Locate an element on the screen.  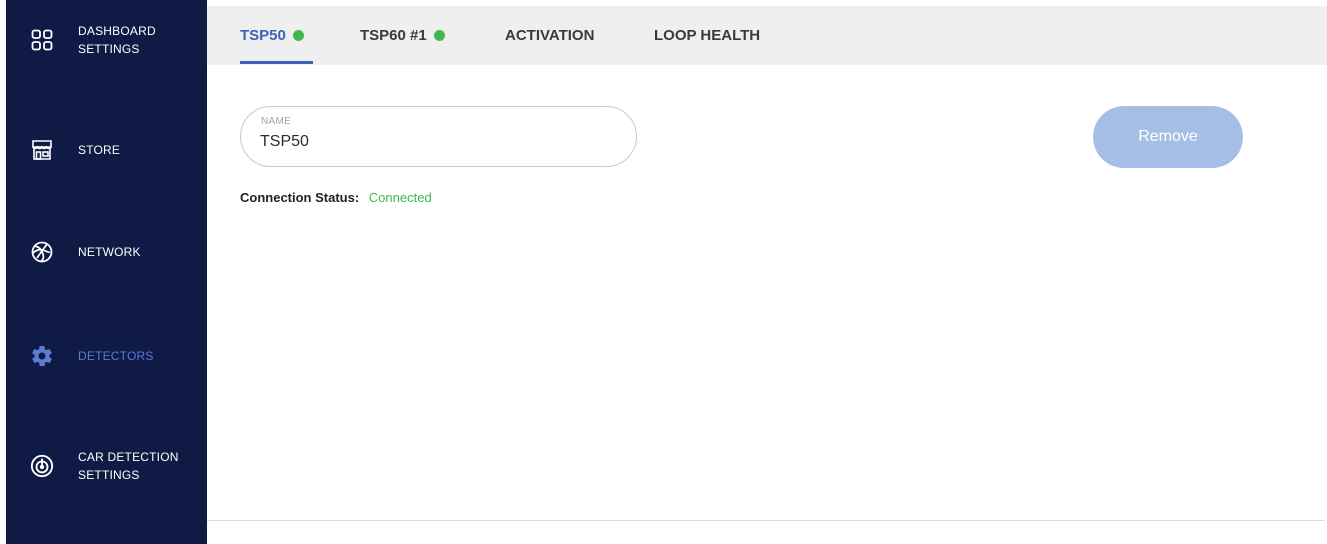
sidebar-item-dashboard-settings: DASHBOARD SETTINGS is located at coordinates (106, 40).